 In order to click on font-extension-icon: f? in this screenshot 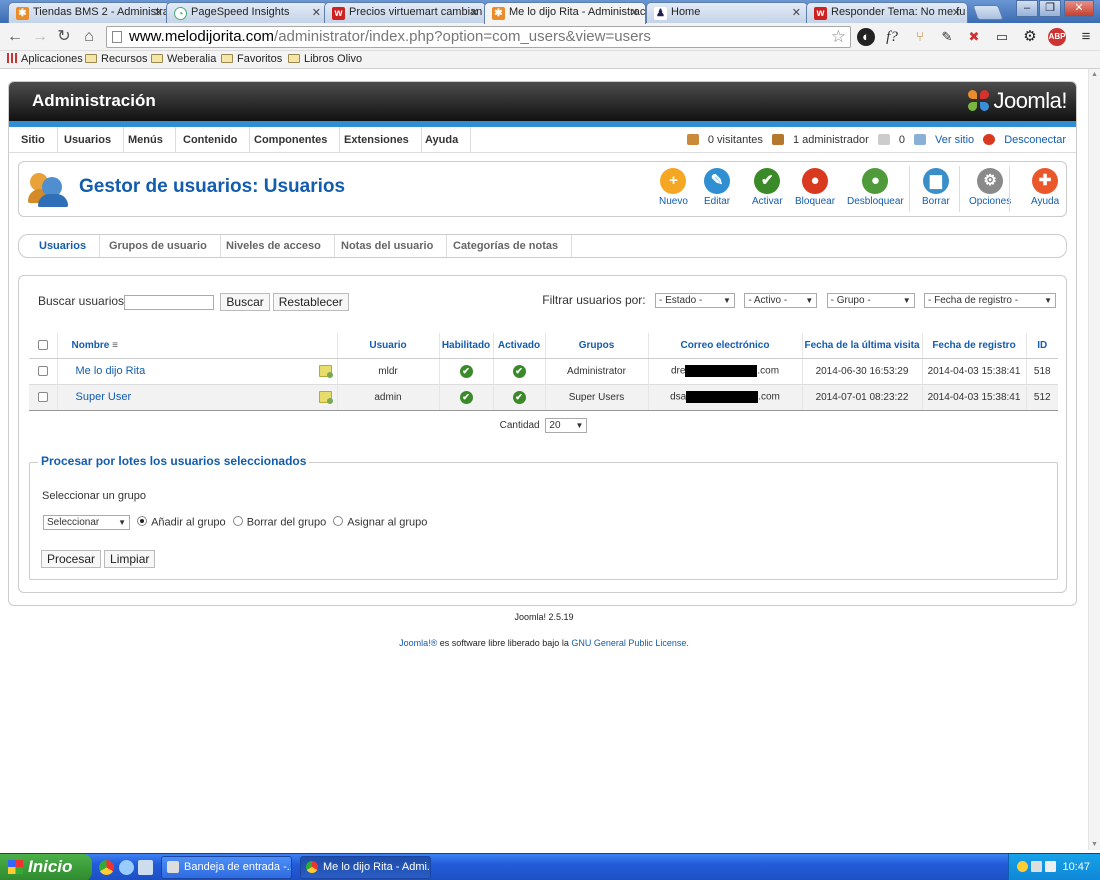, I will do `click(892, 37)`.